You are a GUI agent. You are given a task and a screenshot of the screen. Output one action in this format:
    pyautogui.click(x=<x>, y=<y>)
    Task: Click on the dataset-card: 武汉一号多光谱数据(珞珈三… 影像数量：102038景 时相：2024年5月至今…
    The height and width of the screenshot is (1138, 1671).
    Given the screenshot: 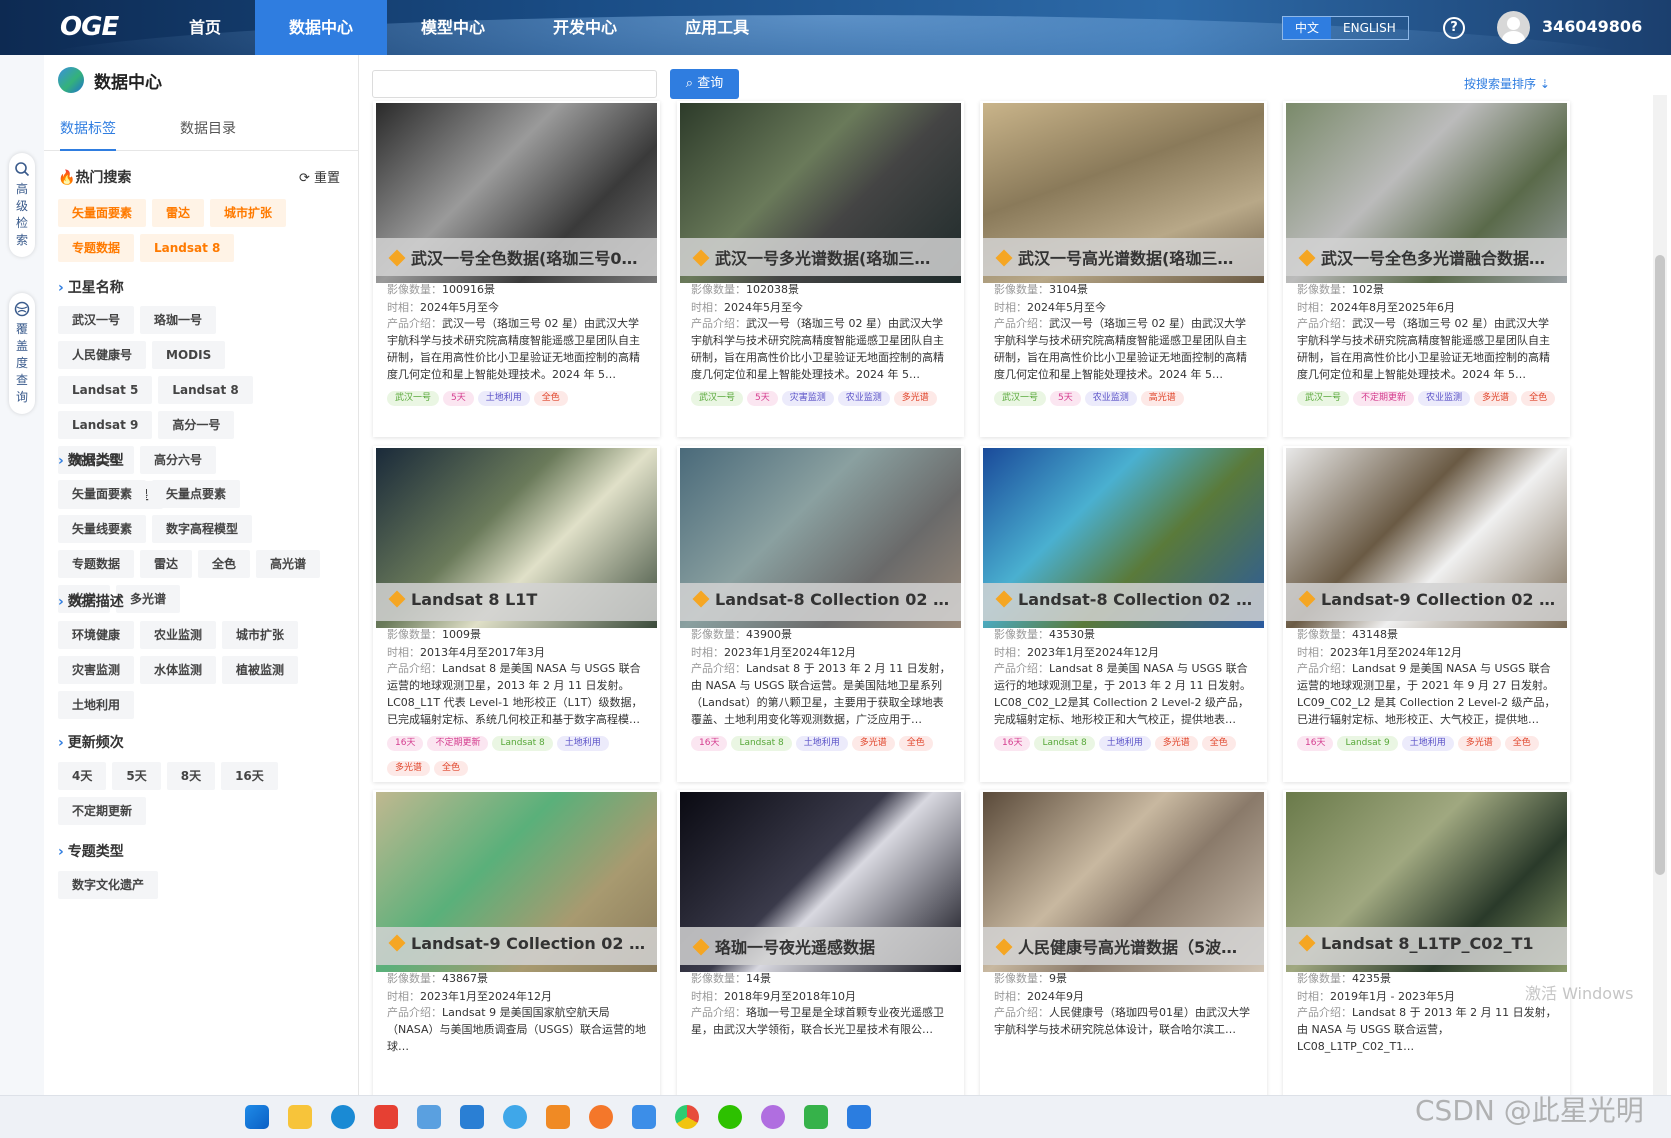 What is the action you would take?
    pyautogui.click(x=820, y=269)
    